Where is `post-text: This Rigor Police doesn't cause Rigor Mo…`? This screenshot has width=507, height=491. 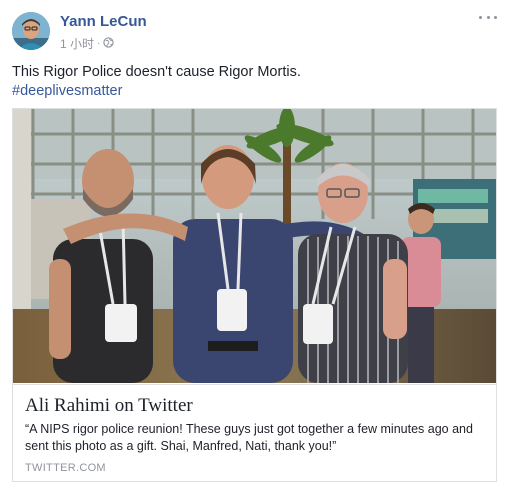
post-text: This Rigor Police doesn't cause Rigor Mo… is located at coordinates (252, 82).